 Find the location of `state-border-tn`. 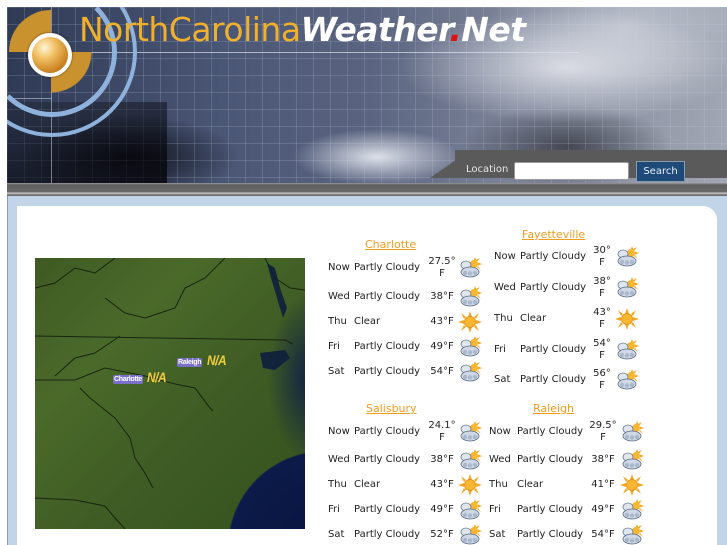

state-border-tn is located at coordinates (87, 356).